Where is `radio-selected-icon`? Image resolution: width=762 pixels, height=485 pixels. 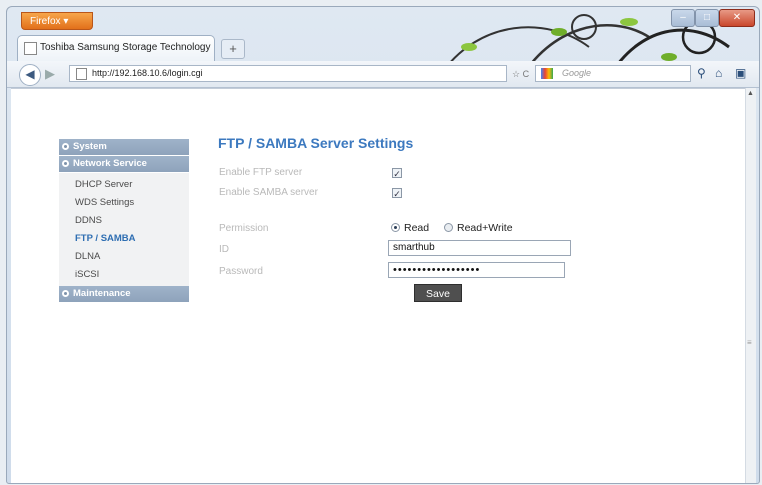 radio-selected-icon is located at coordinates (395, 227).